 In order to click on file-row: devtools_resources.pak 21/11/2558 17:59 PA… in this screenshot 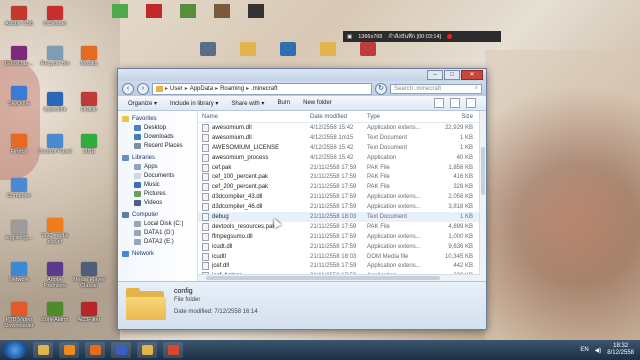, I will do `click(342, 227)`.